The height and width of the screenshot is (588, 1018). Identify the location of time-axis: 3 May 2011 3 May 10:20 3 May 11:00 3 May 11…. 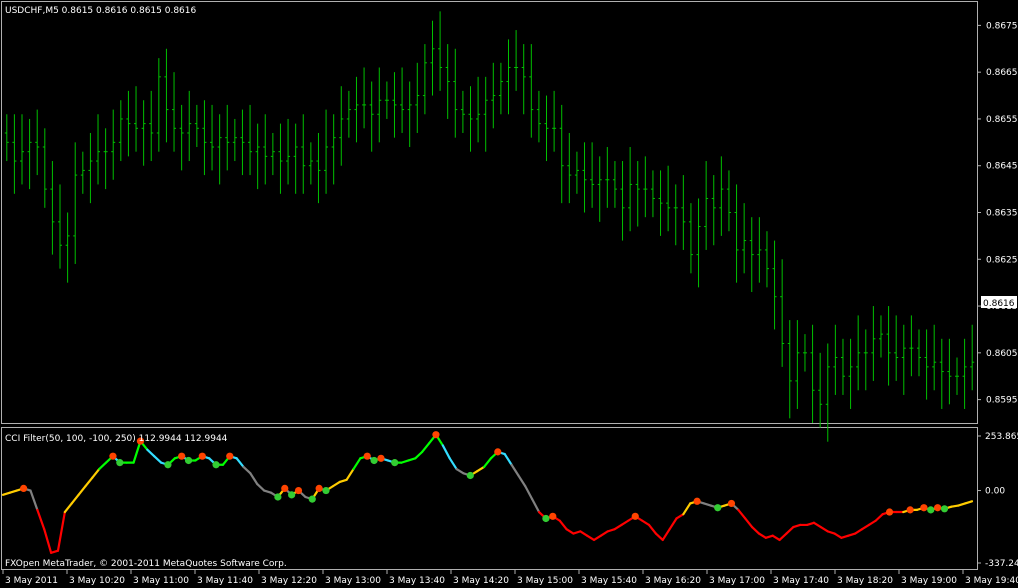
(510, 578).